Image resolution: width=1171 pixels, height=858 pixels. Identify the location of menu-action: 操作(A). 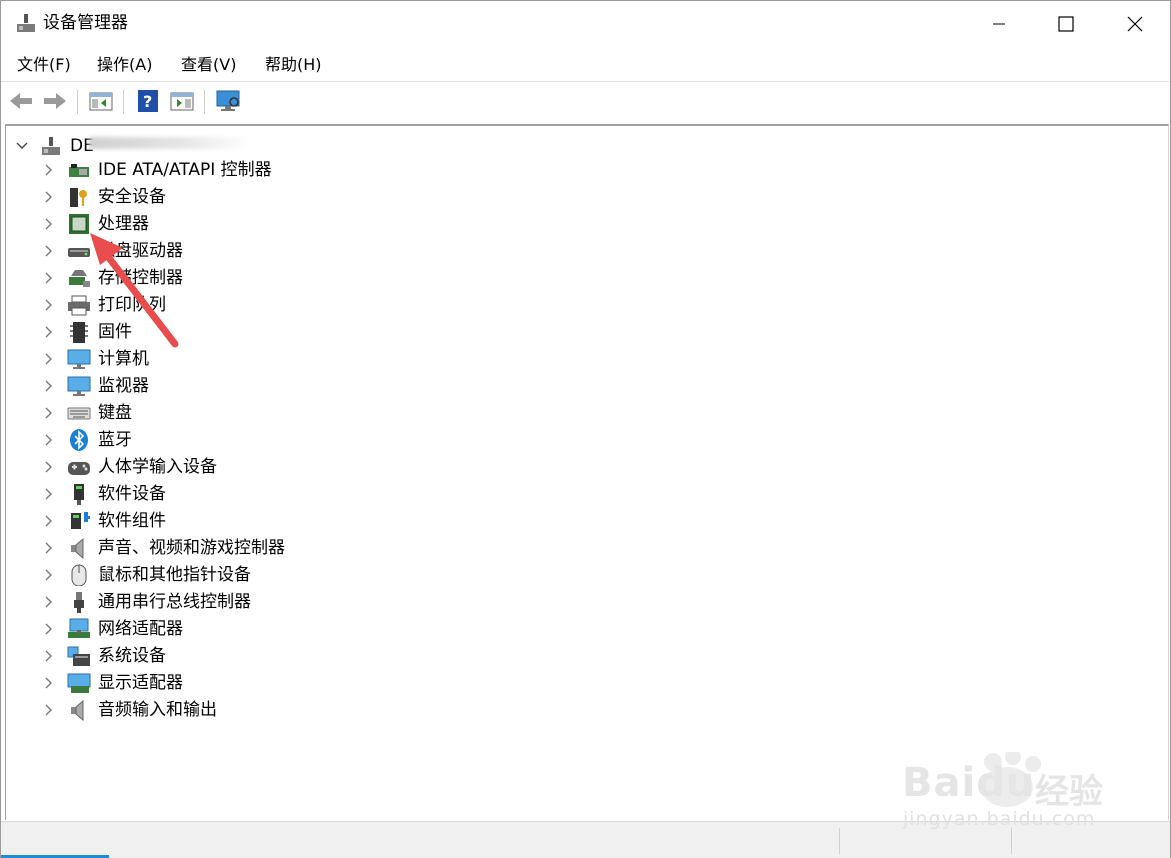
(124, 65).